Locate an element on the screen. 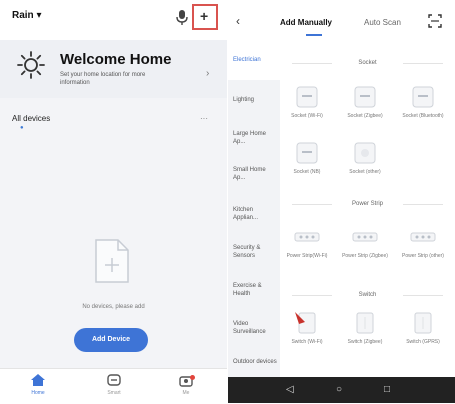 Image resolution: width=455 pixels, height=404 pixels. chevron-right-icon: › is located at coordinates (208, 73).